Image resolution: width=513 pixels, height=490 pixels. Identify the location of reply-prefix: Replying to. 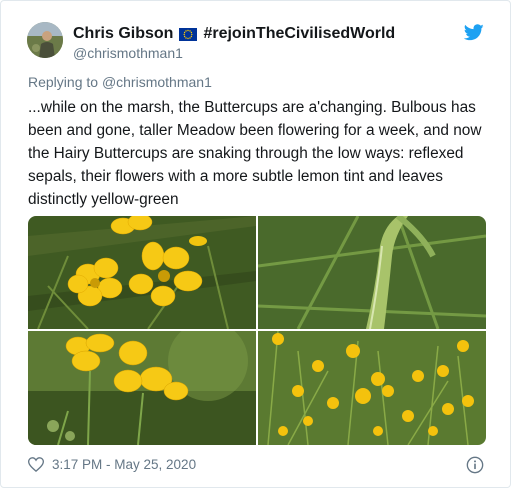
(65, 82).